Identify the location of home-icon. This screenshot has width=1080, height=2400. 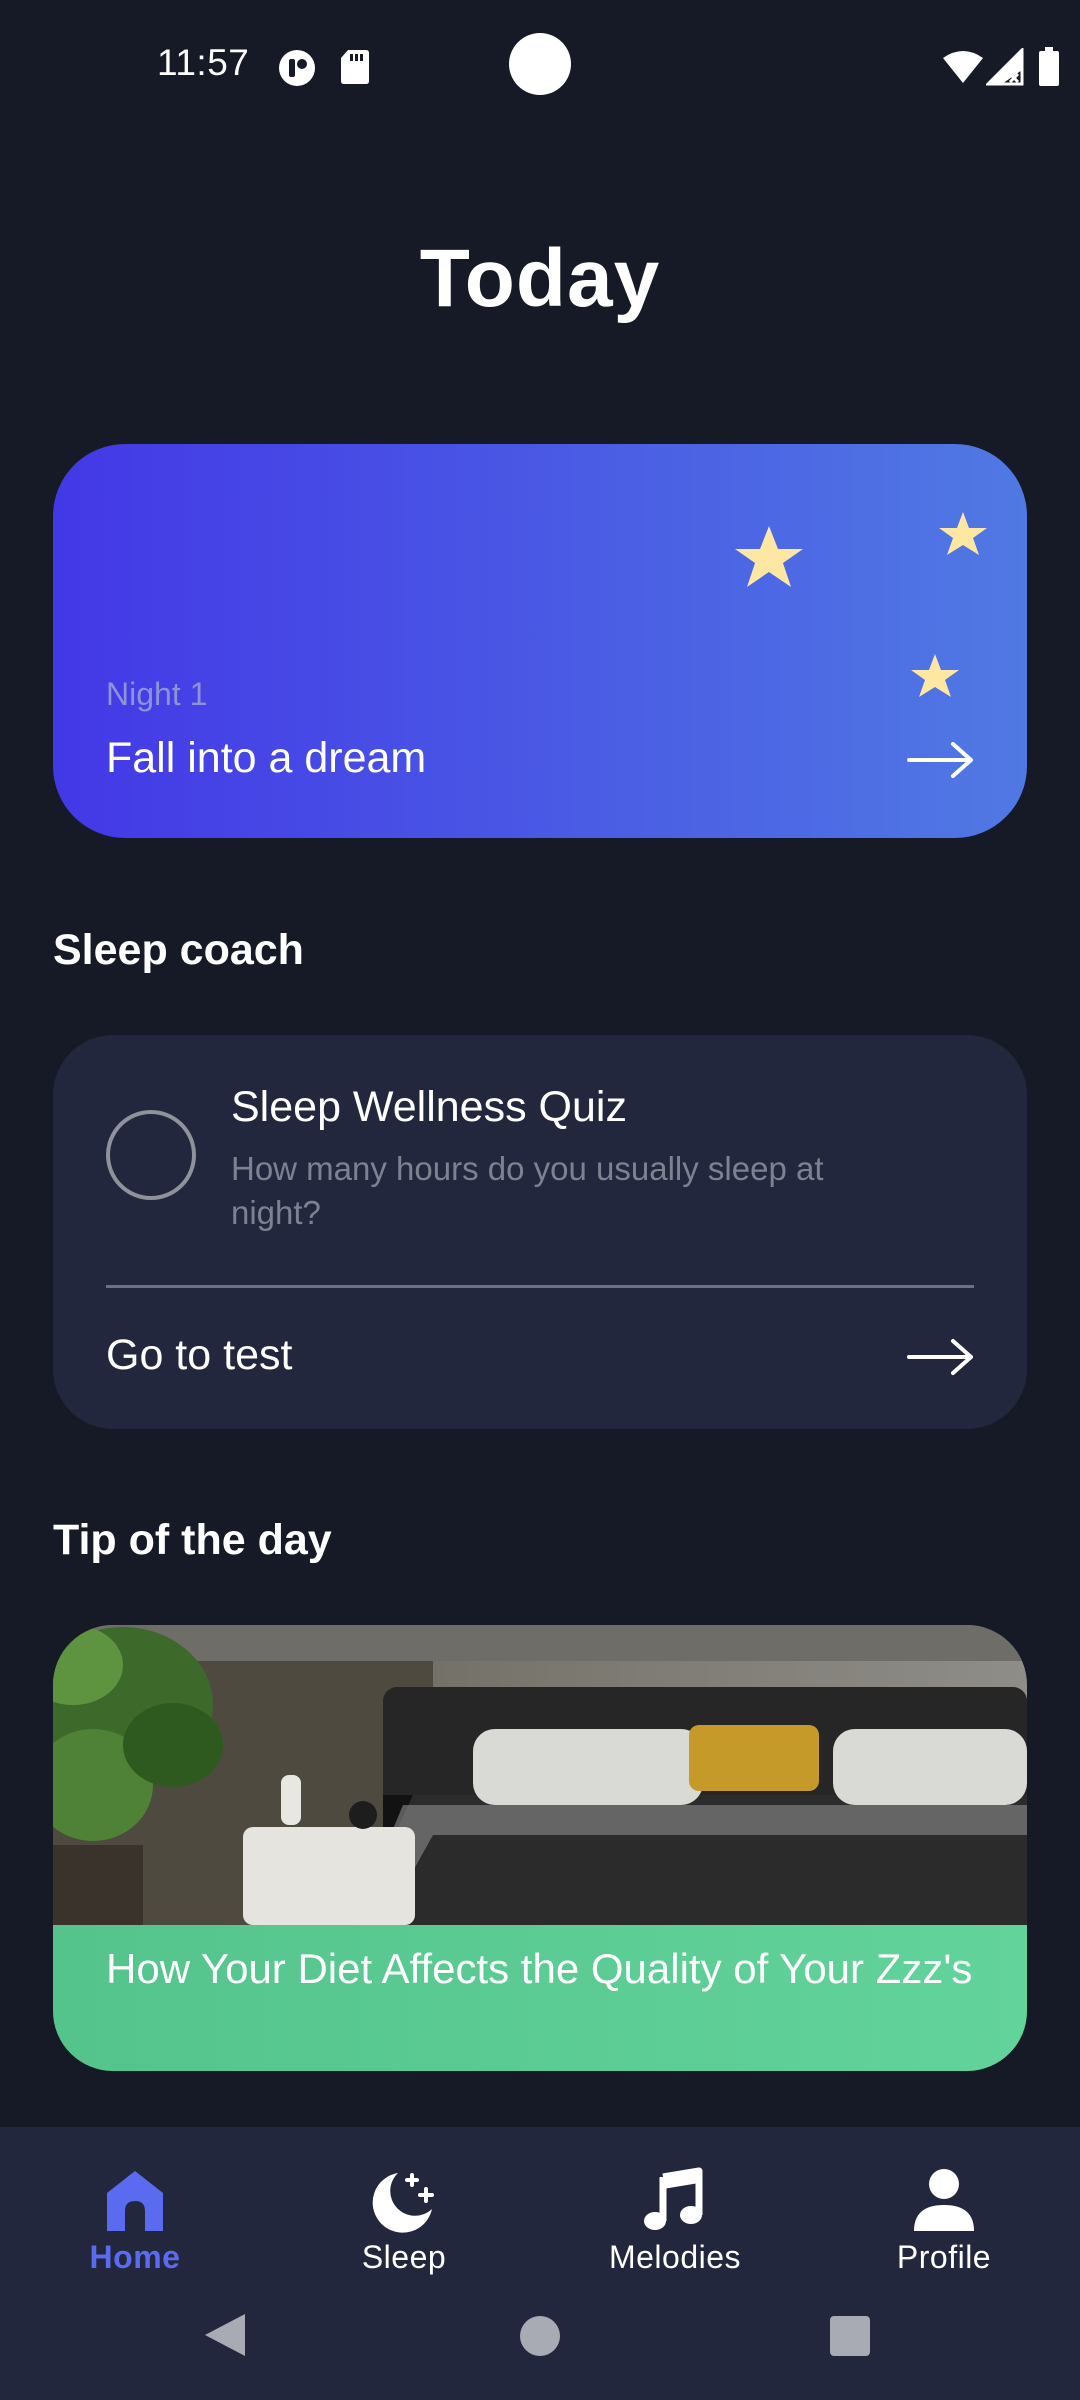
(135, 2201).